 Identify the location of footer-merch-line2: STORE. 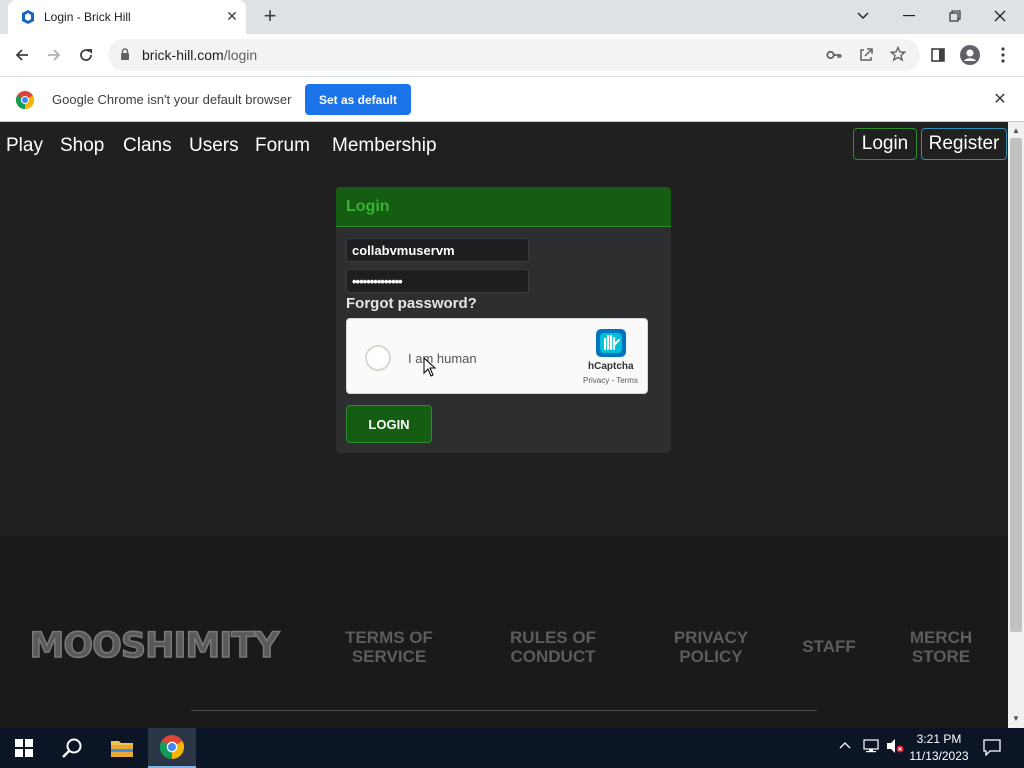
(941, 656).